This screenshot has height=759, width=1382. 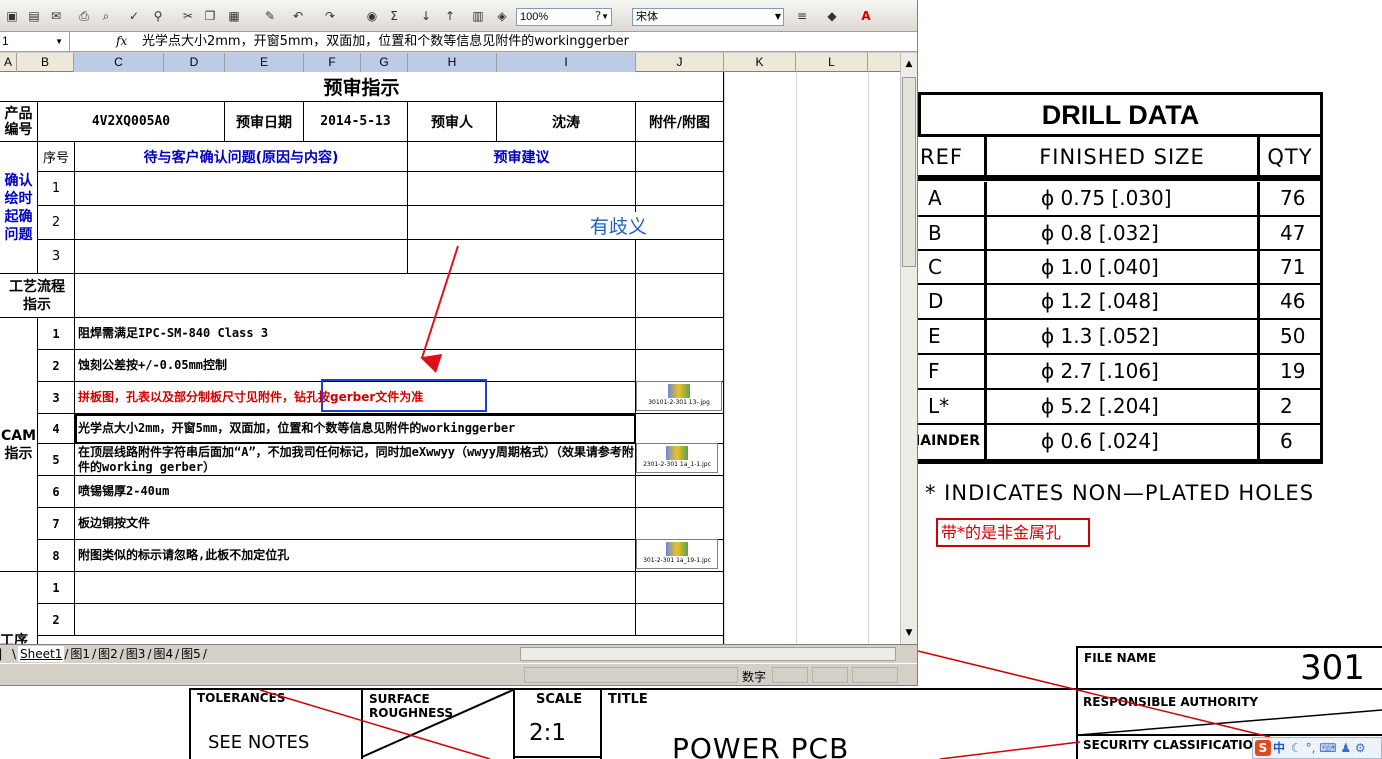 I want to click on advice-header: 预审建议, so click(x=522, y=157).